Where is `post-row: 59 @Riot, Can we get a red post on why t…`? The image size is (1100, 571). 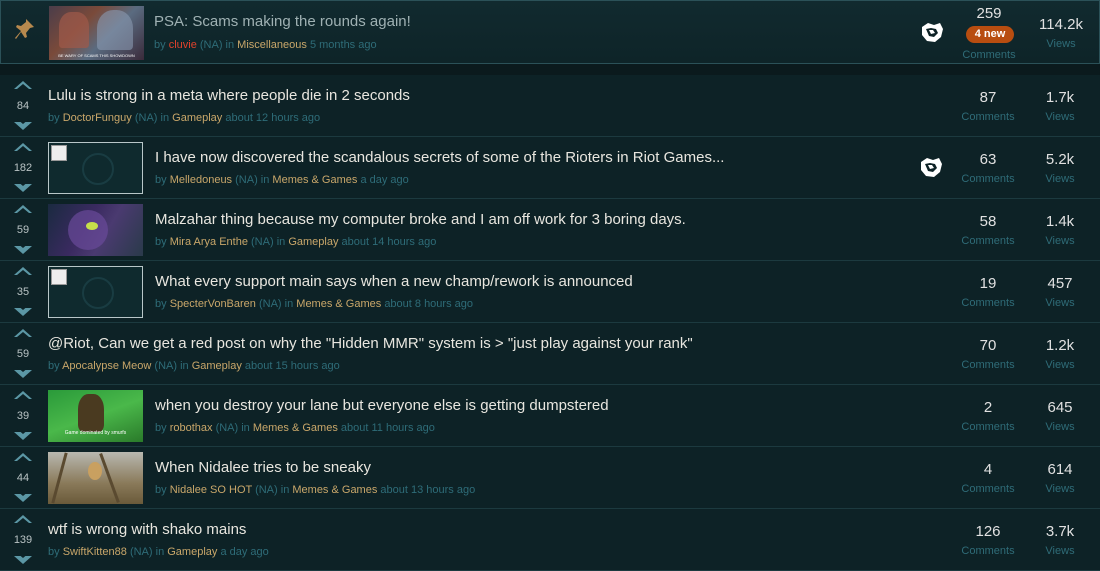 post-row: 59 @Riot, Can we get a red post on why t… is located at coordinates (550, 354).